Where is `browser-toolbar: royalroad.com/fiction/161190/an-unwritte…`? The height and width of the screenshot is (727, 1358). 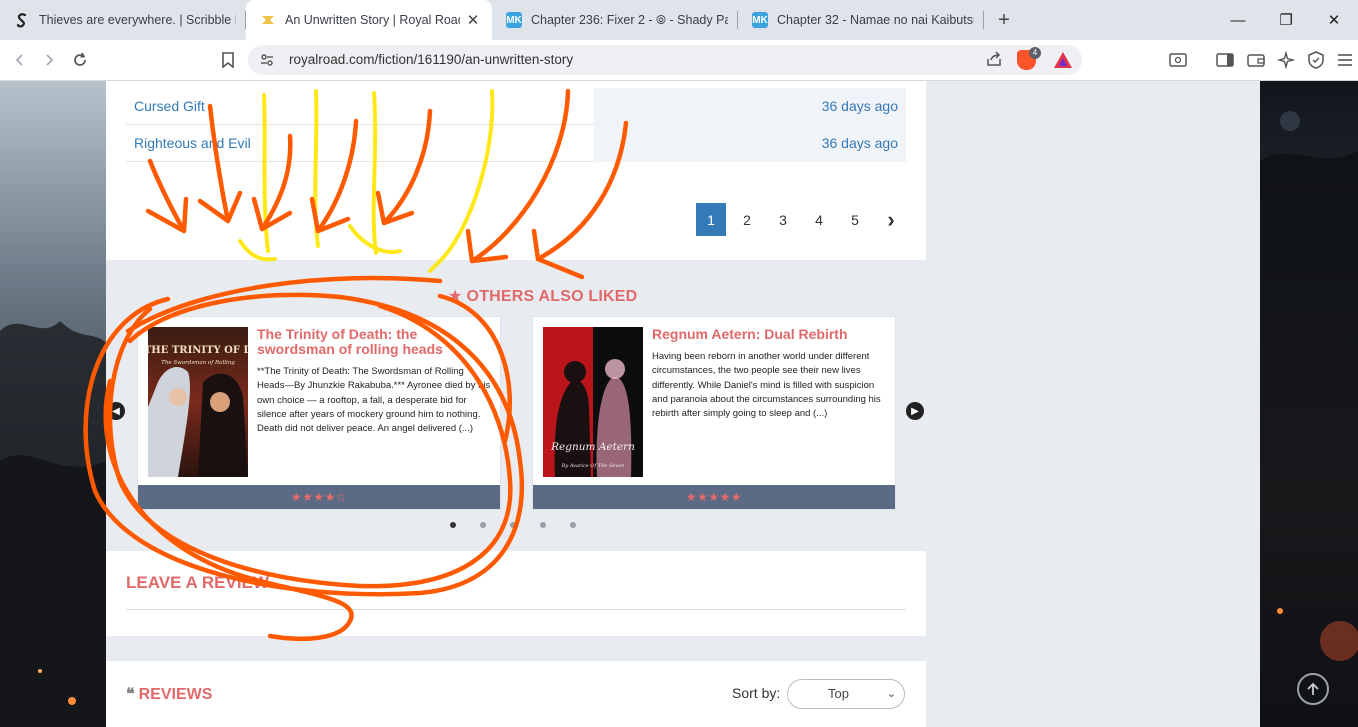 browser-toolbar: royalroad.com/fiction/161190/an-unwritte… is located at coordinates (679, 60).